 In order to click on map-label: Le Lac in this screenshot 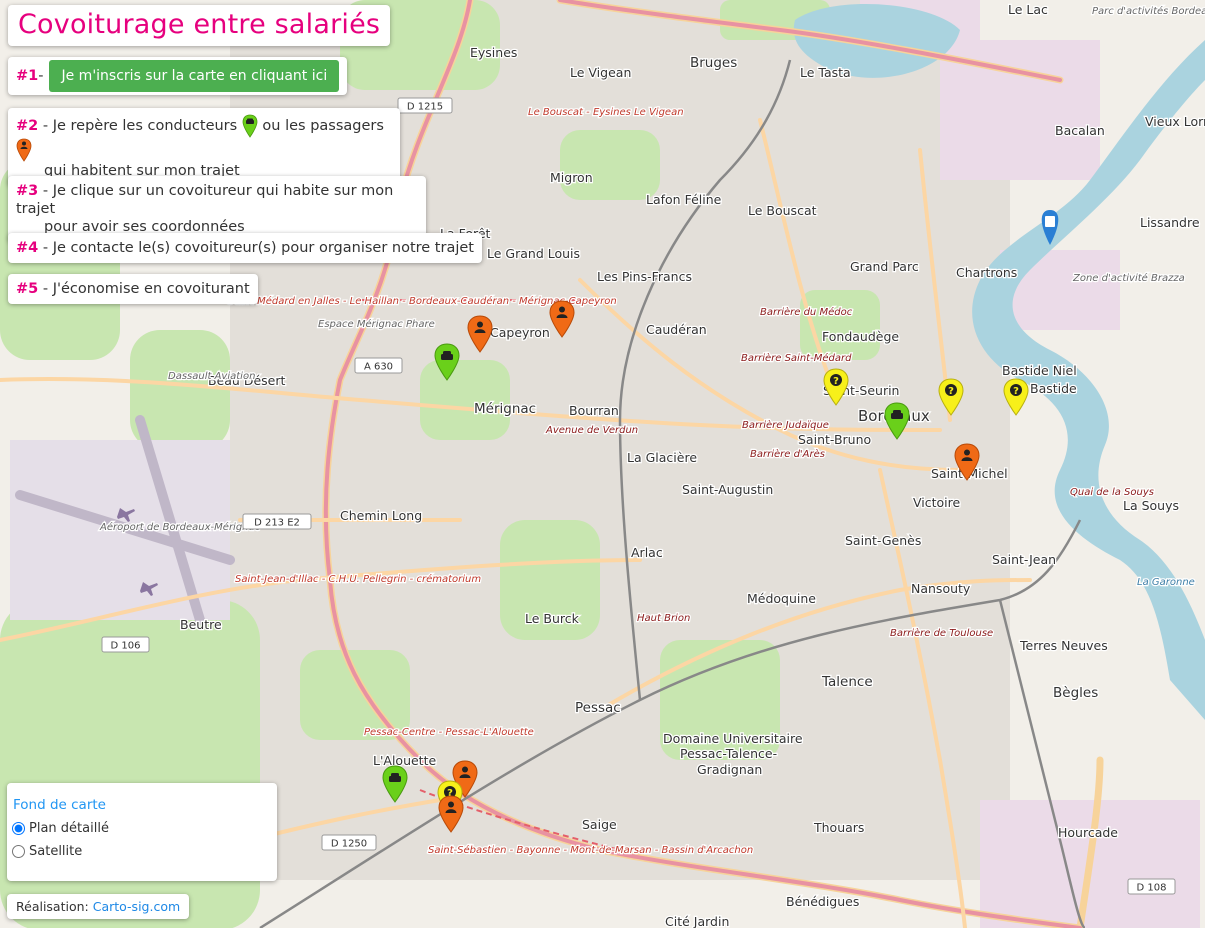, I will do `click(1028, 9)`.